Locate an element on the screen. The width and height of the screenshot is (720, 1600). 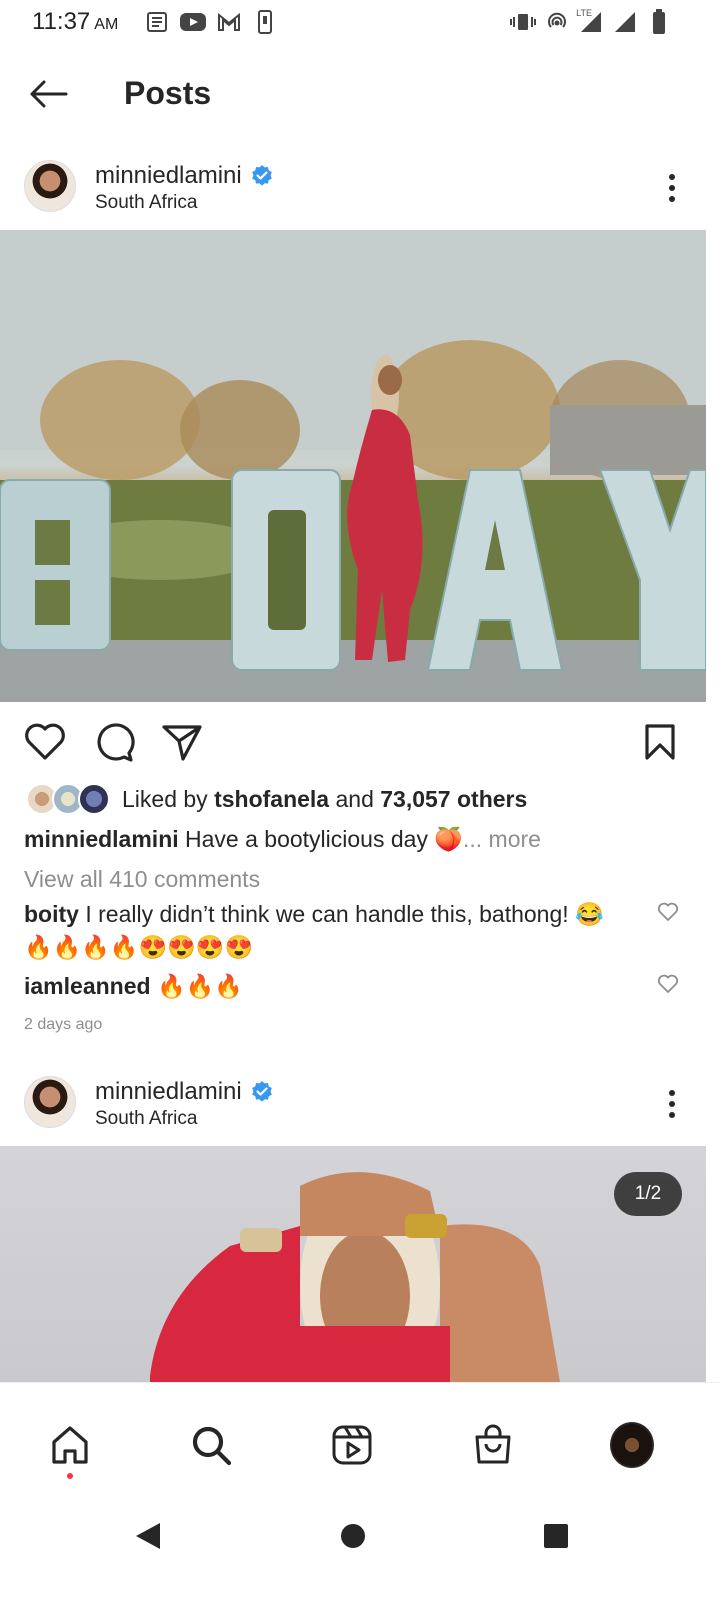
vibrate-icon is located at coordinates (523, 22).